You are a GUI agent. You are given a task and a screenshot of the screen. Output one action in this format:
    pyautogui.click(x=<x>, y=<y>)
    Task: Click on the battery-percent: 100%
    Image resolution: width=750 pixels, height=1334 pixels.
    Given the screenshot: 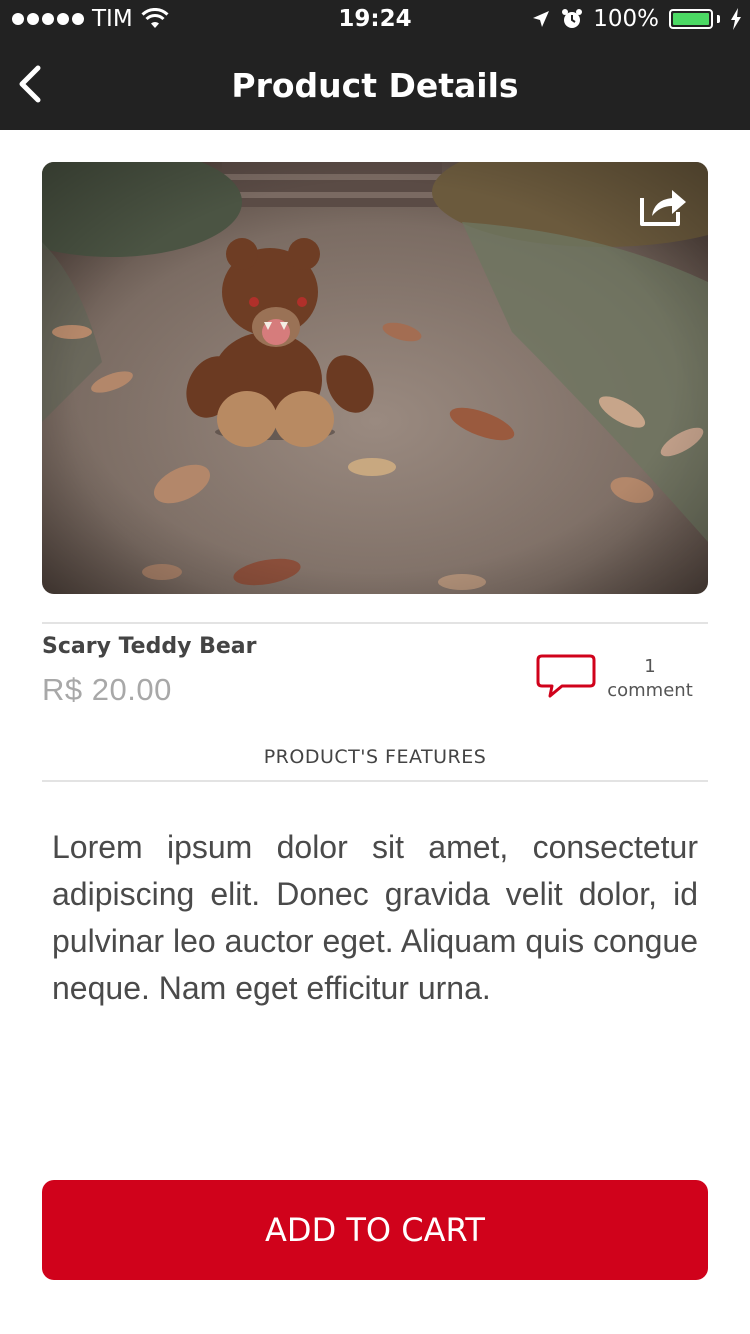 What is the action you would take?
    pyautogui.click(x=626, y=19)
    